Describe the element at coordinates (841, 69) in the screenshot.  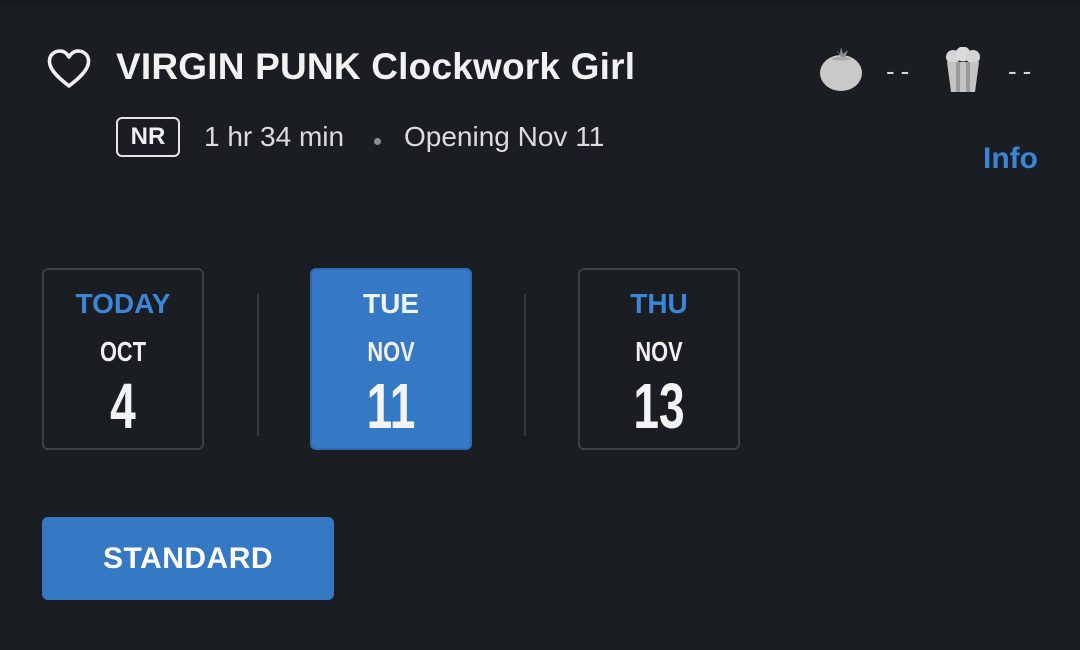
I see `tomato-icon` at that location.